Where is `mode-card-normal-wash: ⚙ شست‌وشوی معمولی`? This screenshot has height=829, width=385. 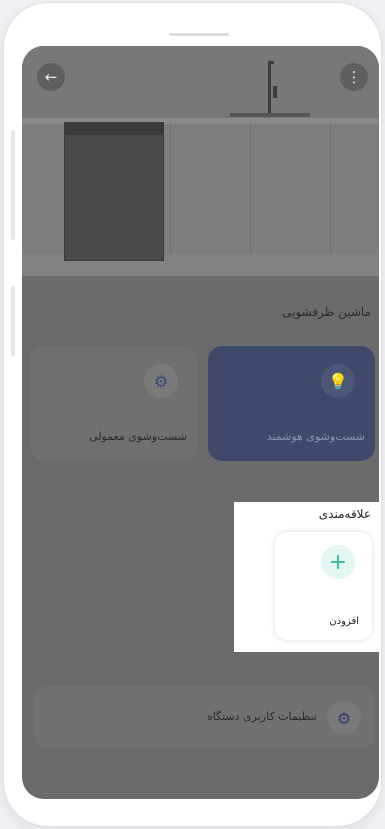
mode-card-normal-wash: ⚙ شست‌وشوی معمولی is located at coordinates (113, 403).